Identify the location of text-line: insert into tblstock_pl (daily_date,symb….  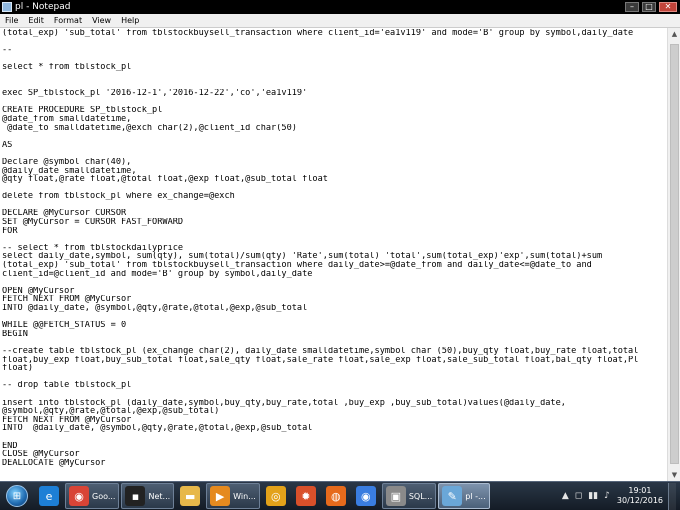
(284, 403).